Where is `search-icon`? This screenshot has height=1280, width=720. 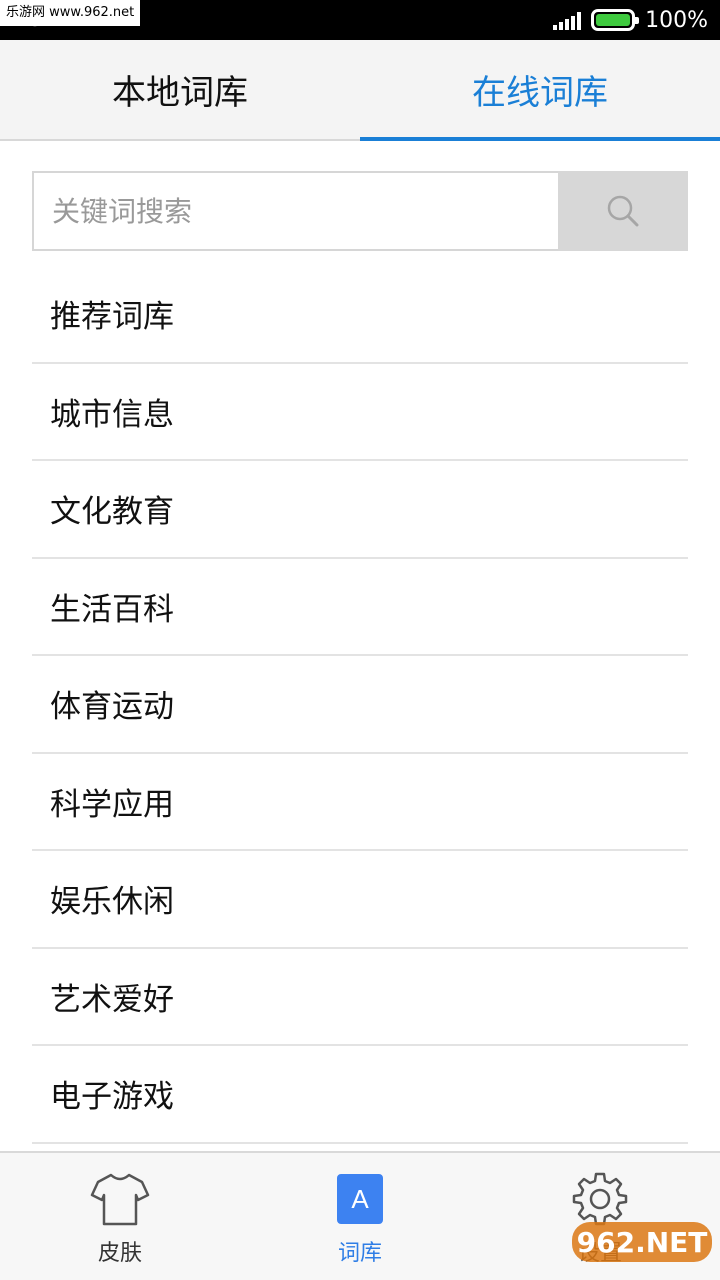
search-icon is located at coordinates (623, 211).